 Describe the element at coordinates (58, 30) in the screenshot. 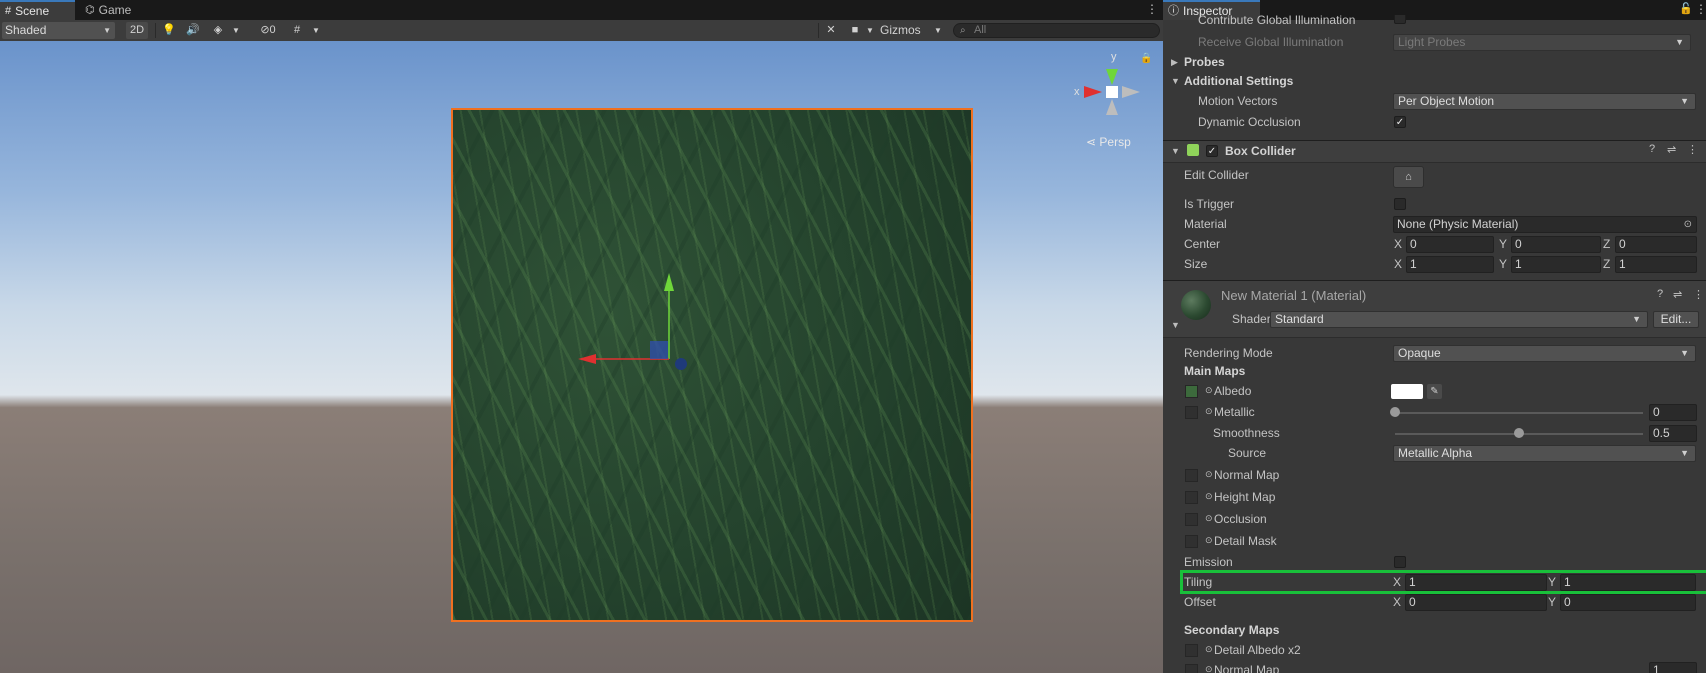

I see `shading-mode-dropdown: Shaded ▼` at that location.